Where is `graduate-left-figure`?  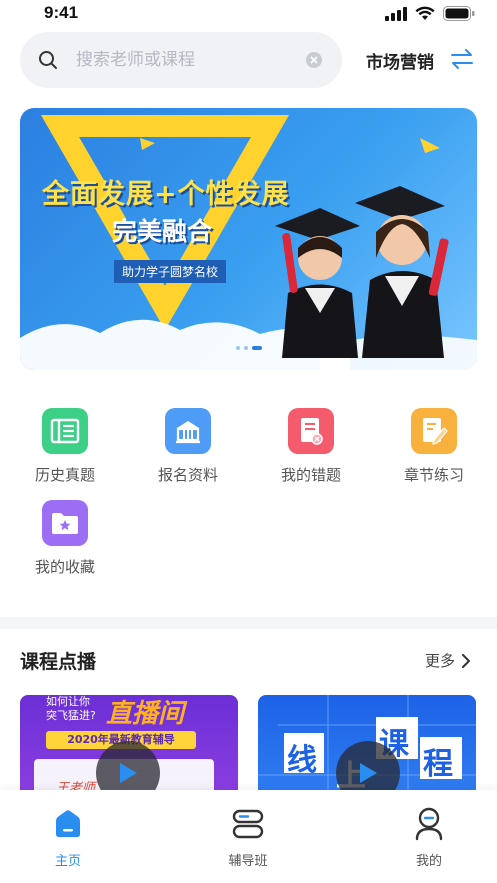 graduate-left-figure is located at coordinates (317, 283).